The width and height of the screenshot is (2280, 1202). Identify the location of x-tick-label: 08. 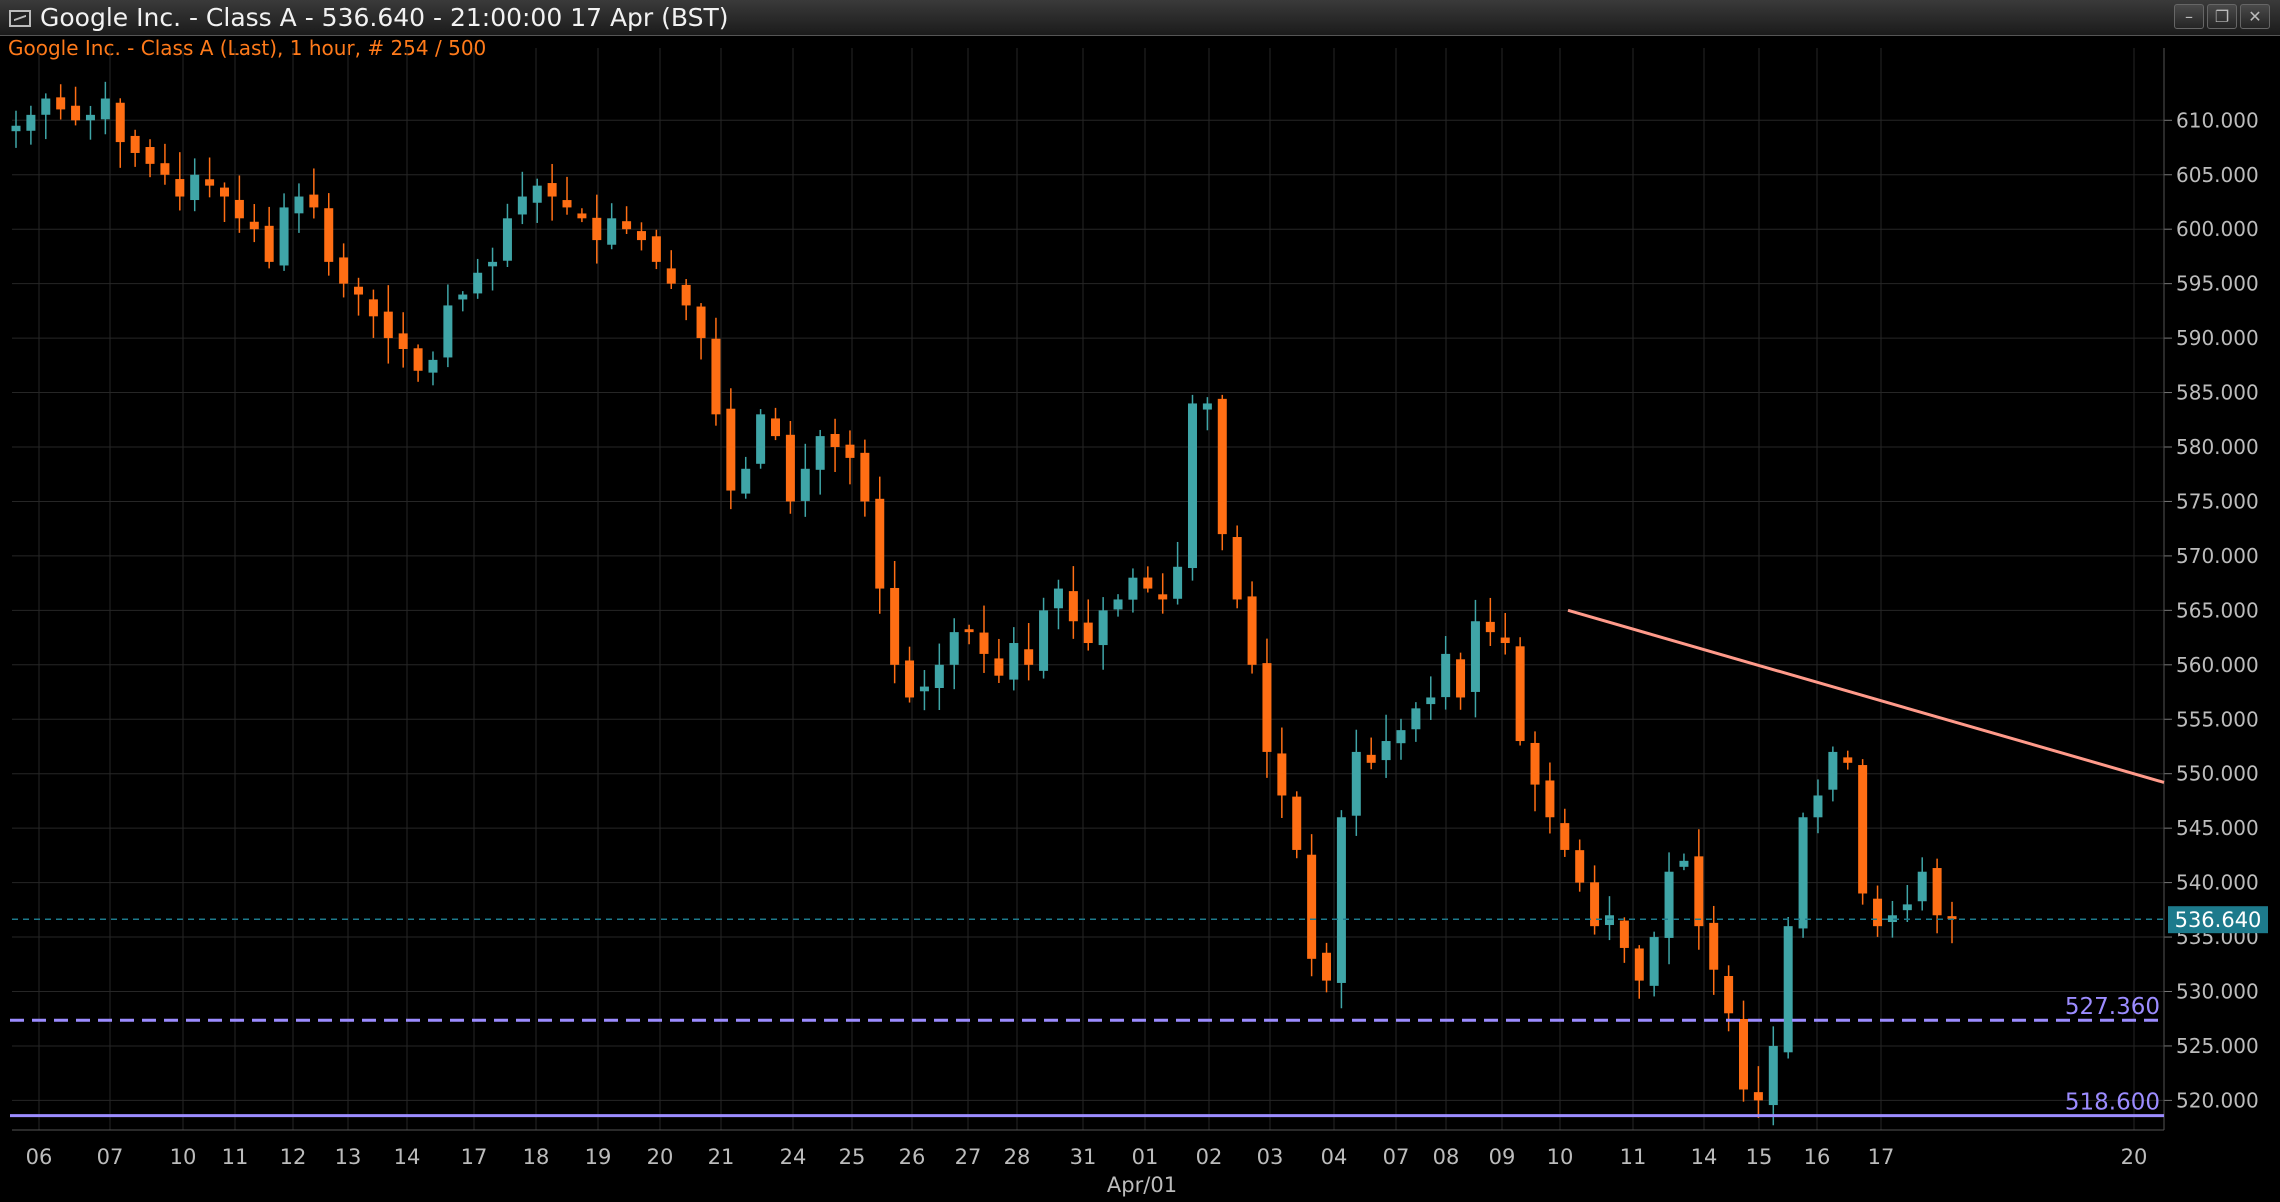
(1446, 1157).